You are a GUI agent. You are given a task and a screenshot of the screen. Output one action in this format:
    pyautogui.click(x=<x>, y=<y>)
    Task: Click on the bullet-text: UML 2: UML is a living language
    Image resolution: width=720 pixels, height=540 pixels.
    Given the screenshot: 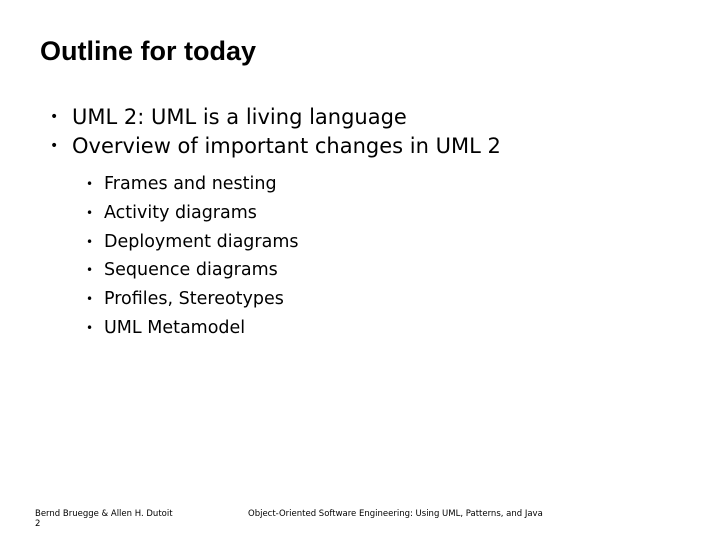 What is the action you would take?
    pyautogui.click(x=239, y=117)
    